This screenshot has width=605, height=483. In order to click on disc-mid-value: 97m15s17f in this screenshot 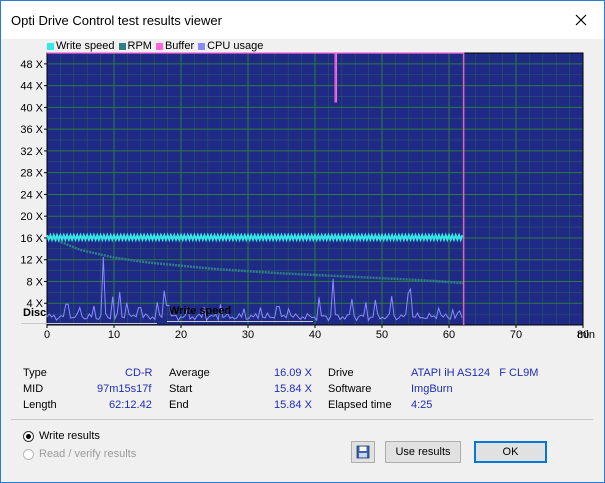, I will do `click(124, 389)`.